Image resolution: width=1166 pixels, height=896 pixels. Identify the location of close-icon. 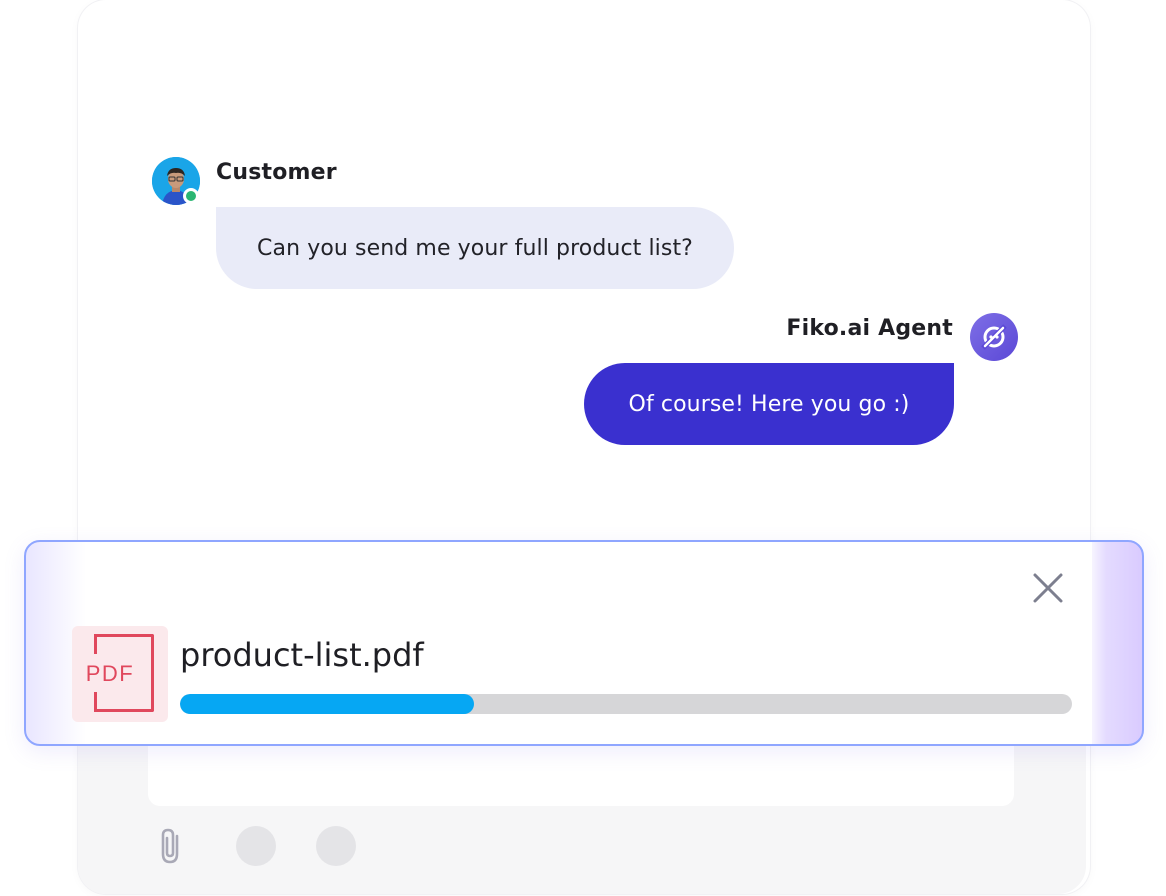
(1048, 588).